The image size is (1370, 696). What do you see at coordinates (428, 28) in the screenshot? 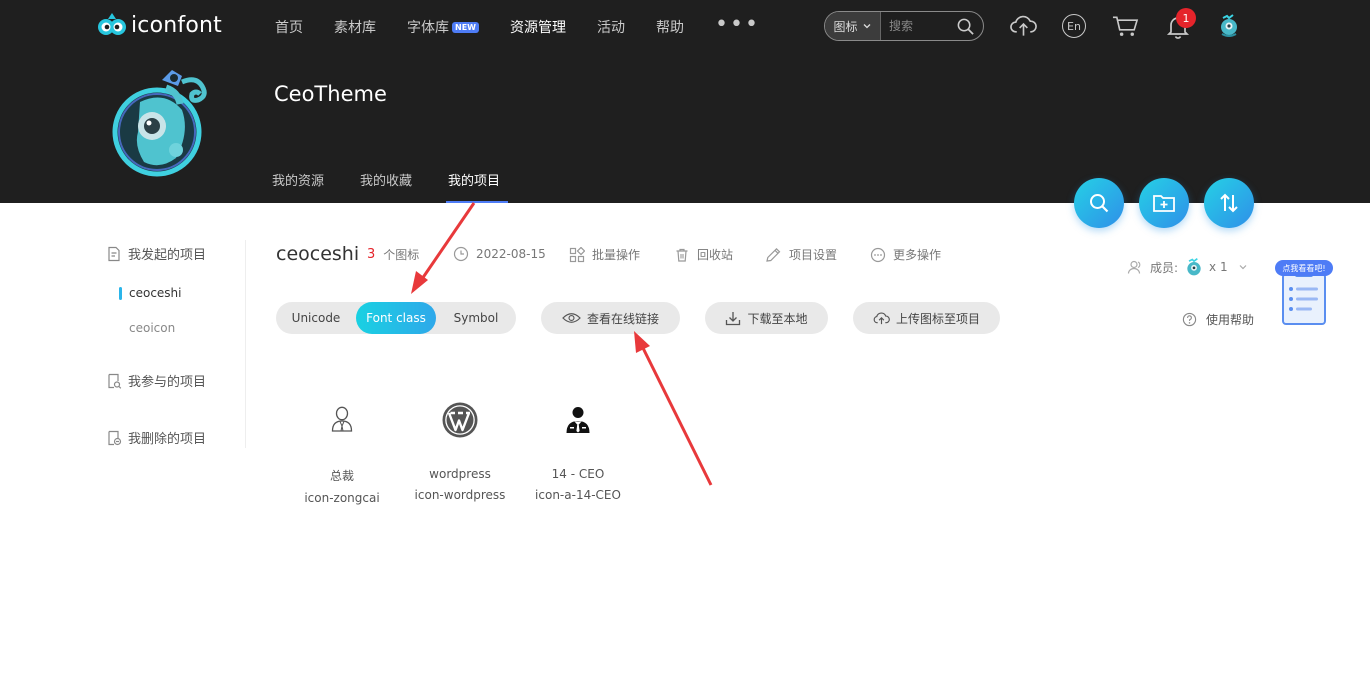
I see `nav-fonts-label: 字体库` at bounding box center [428, 28].